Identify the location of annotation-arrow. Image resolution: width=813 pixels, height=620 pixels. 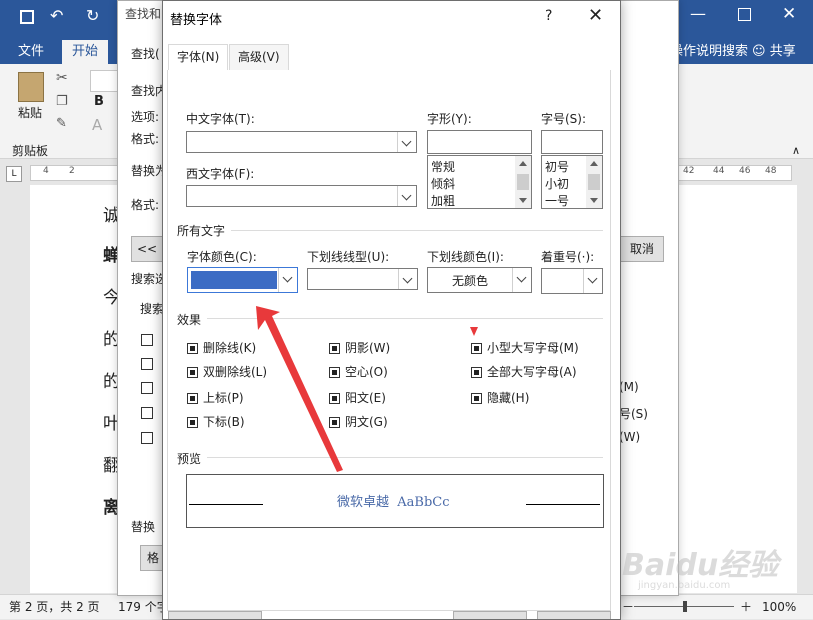
(299, 389).